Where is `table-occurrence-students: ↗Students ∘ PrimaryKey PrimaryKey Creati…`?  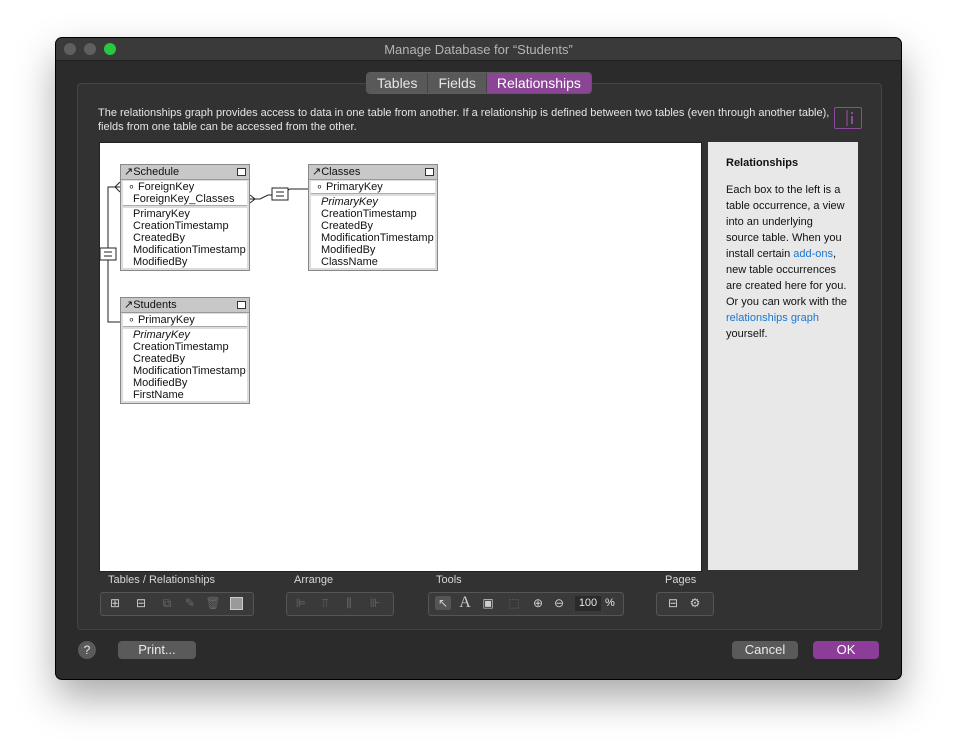 table-occurrence-students: ↗Students ∘ PrimaryKey PrimaryKey Creati… is located at coordinates (185, 350).